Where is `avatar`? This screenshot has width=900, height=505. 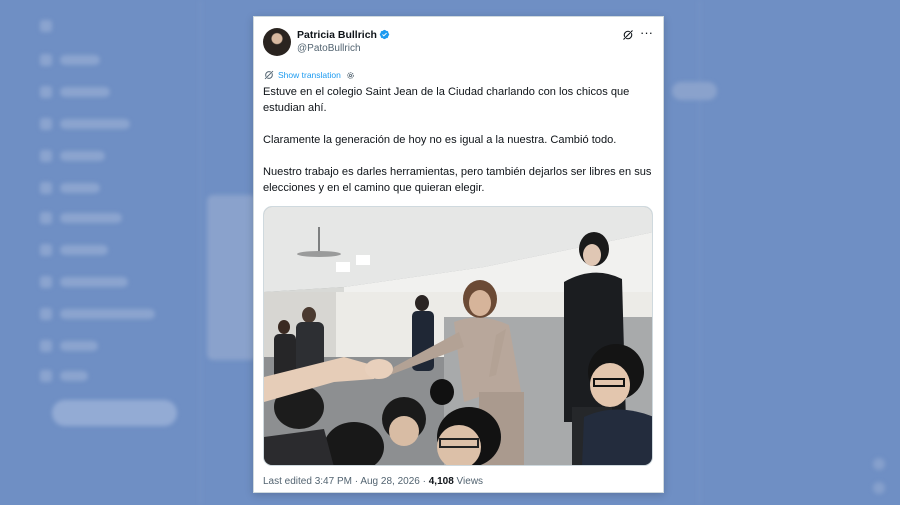 avatar is located at coordinates (277, 42).